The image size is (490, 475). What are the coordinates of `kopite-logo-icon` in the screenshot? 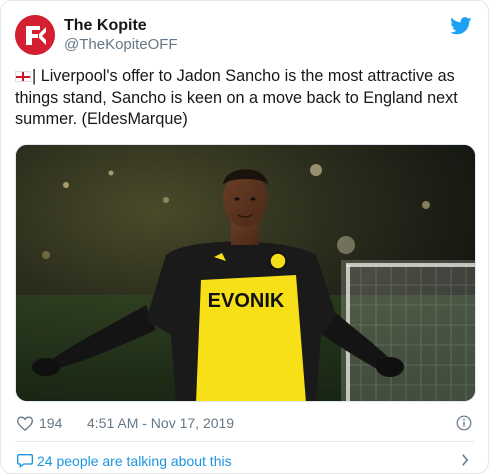 It's located at (35, 35).